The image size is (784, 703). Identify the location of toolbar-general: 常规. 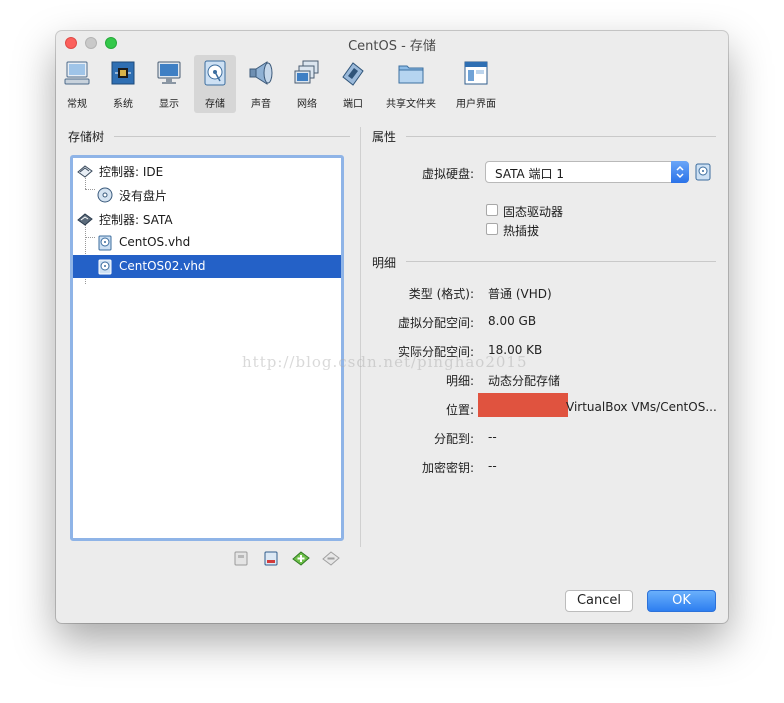
(77, 84).